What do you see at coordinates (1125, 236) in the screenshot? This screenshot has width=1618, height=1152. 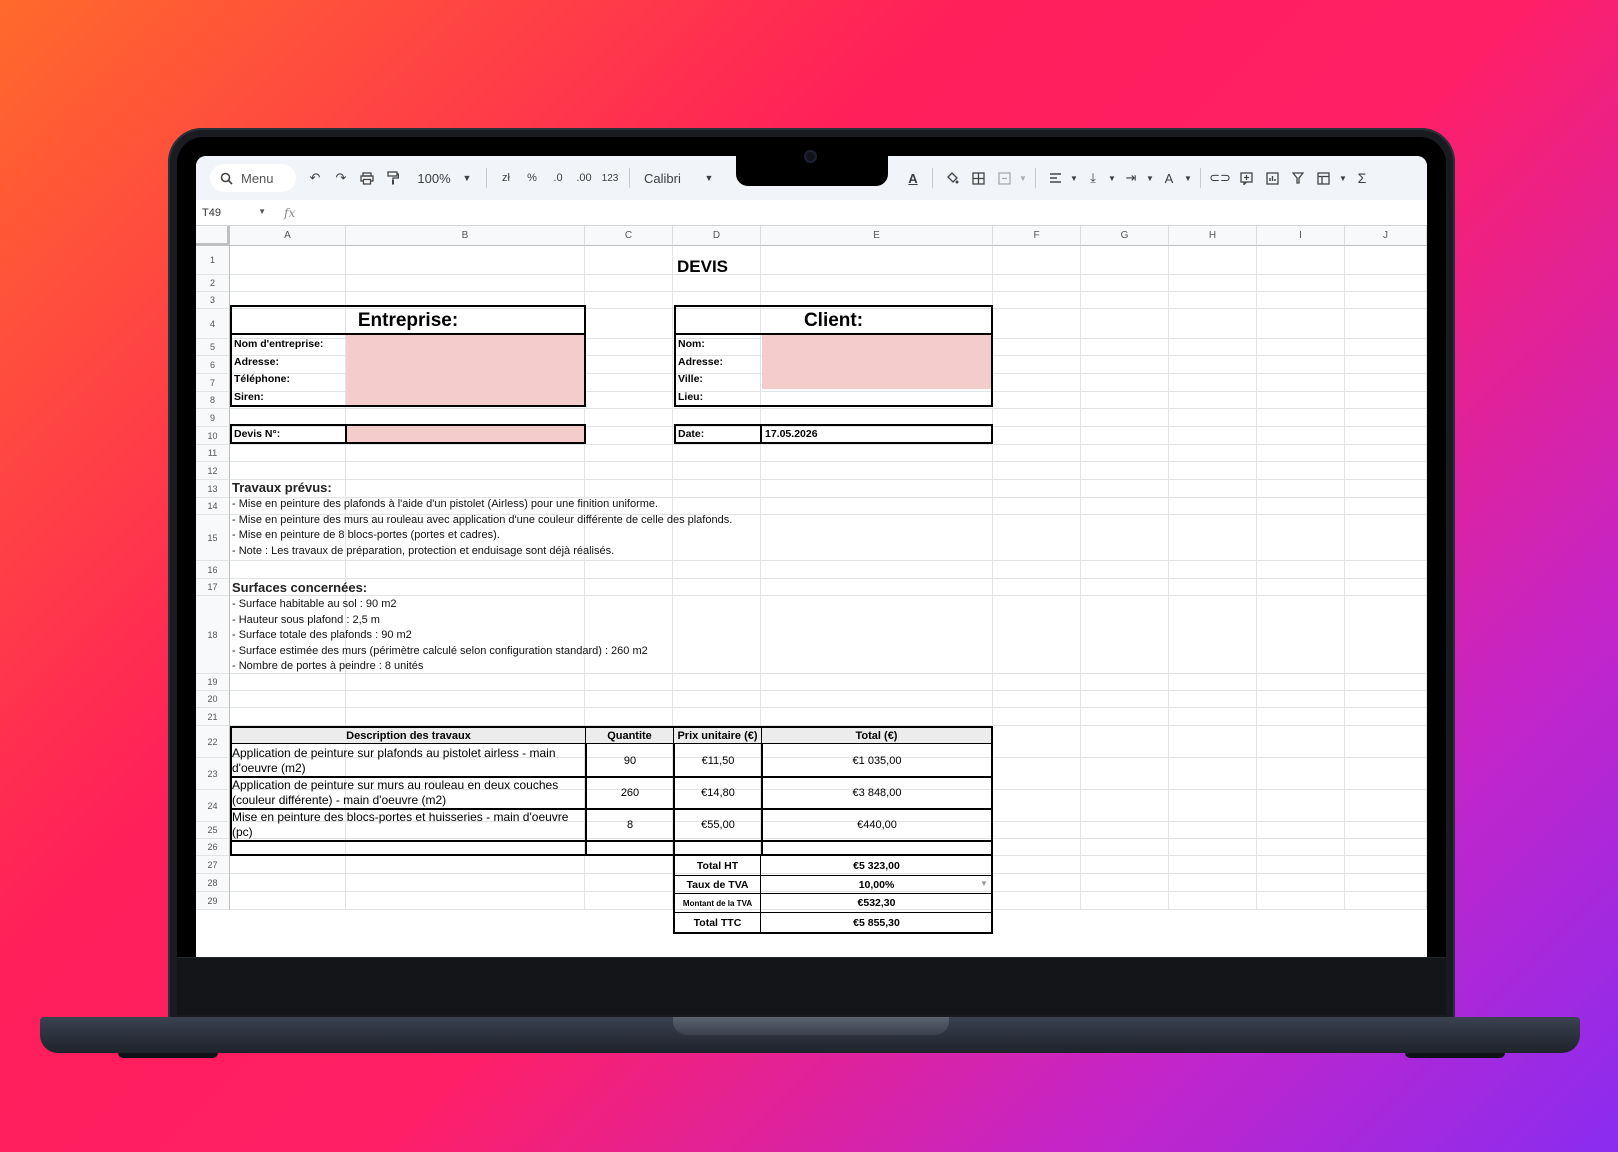 I see `column-header: G` at bounding box center [1125, 236].